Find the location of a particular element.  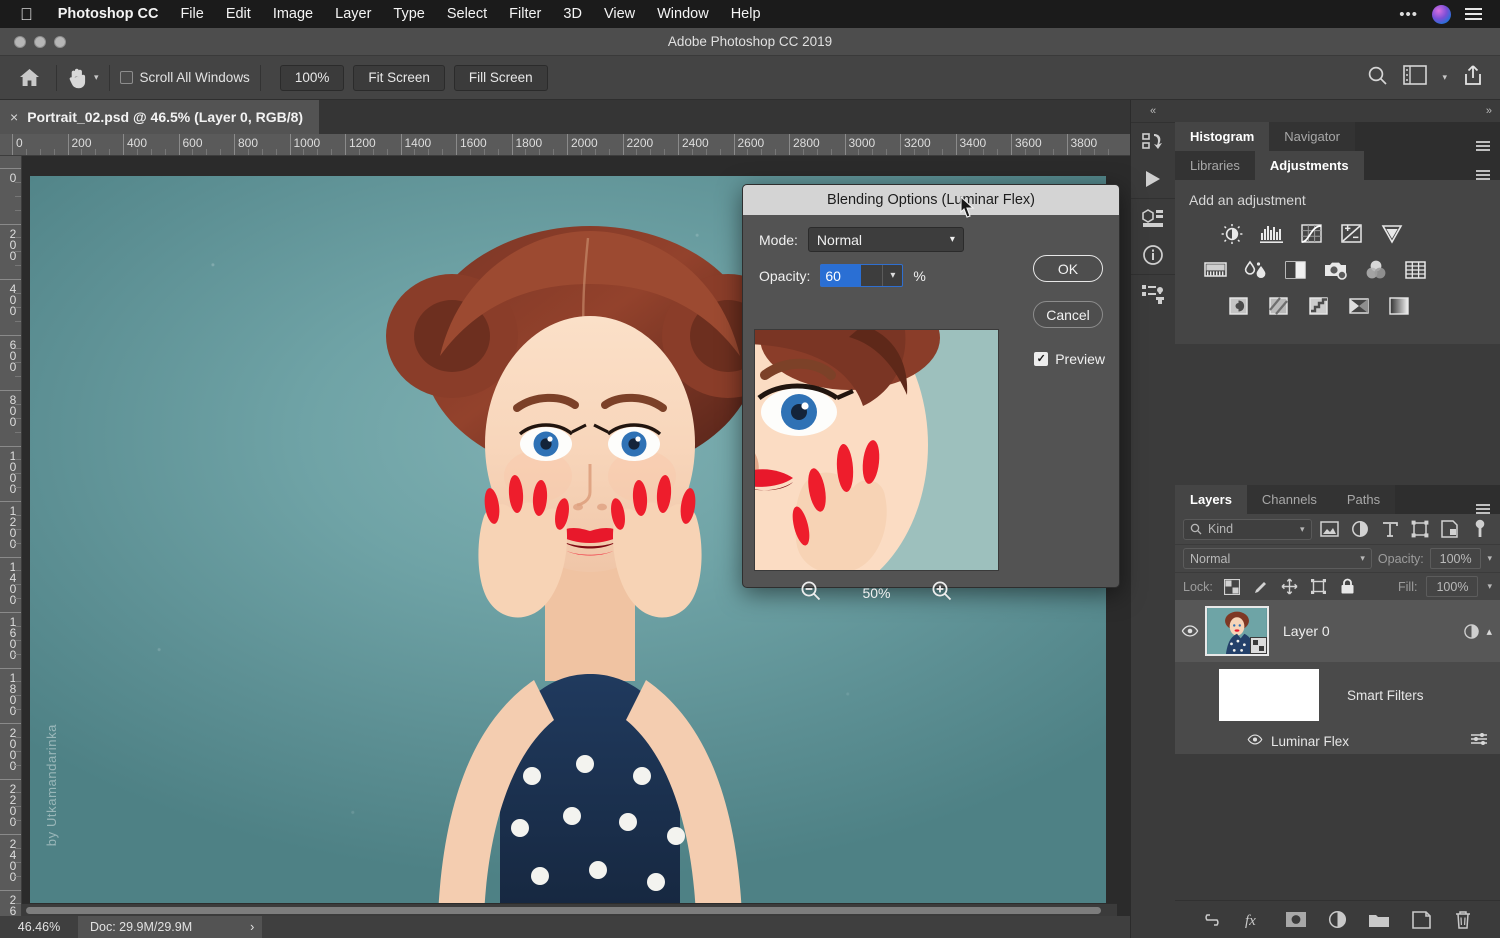

collapse-filters-icon: ▴ is located at coordinates (1489, 631).